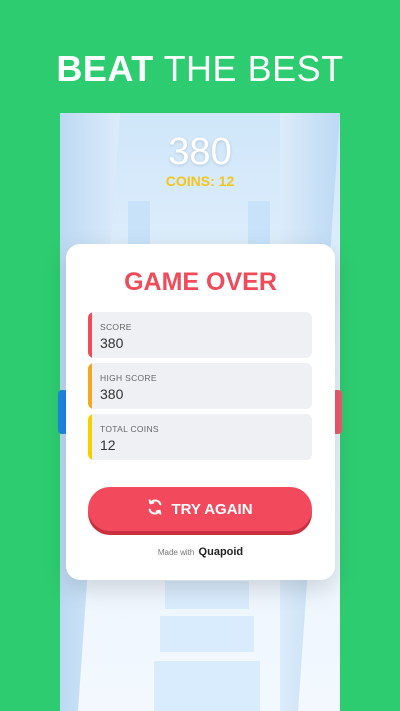 The height and width of the screenshot is (711, 400). I want to click on refresh-icon, so click(155, 509).